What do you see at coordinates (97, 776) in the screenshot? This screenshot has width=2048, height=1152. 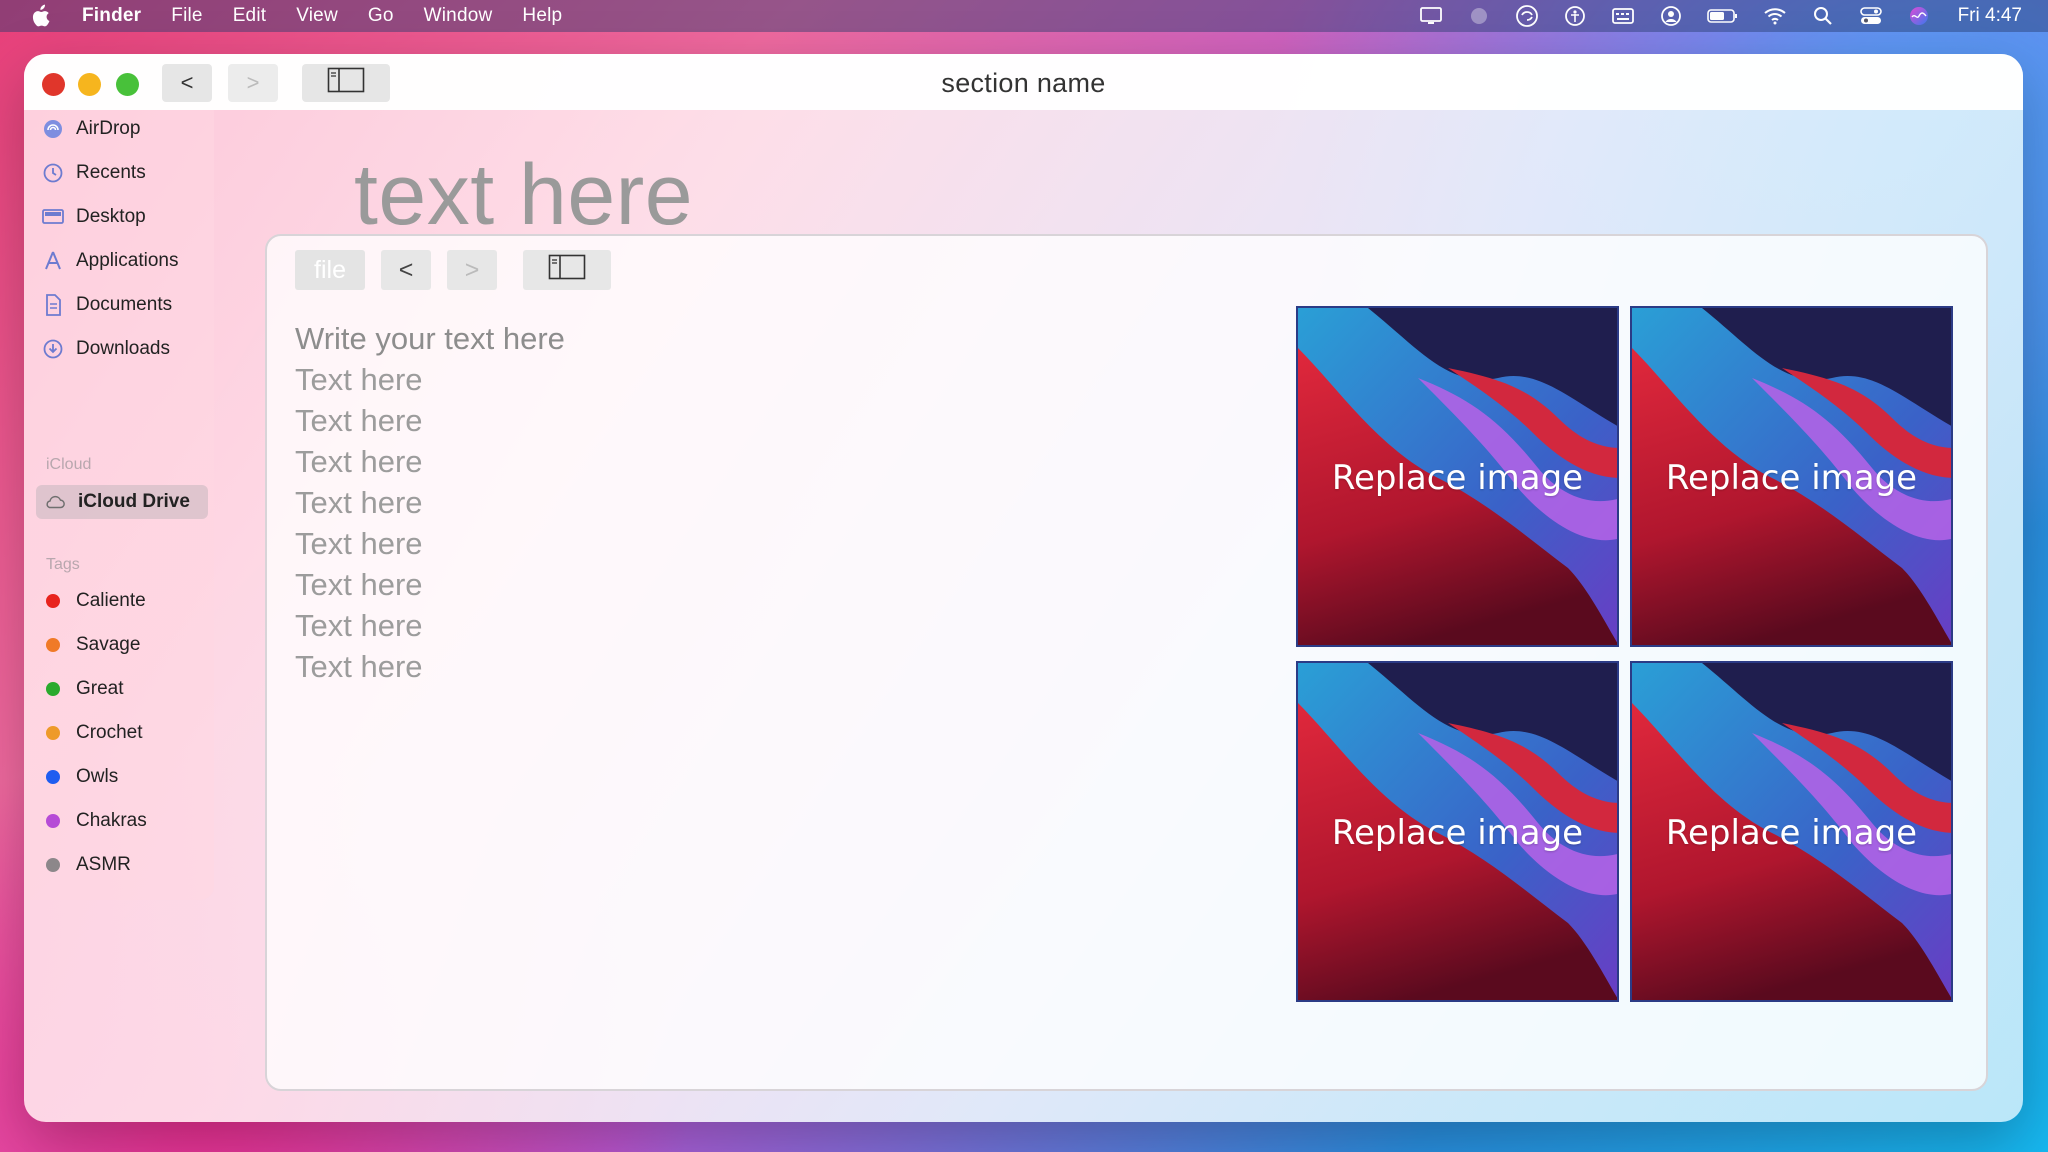 I see `sidebar-item-label: Owls` at bounding box center [97, 776].